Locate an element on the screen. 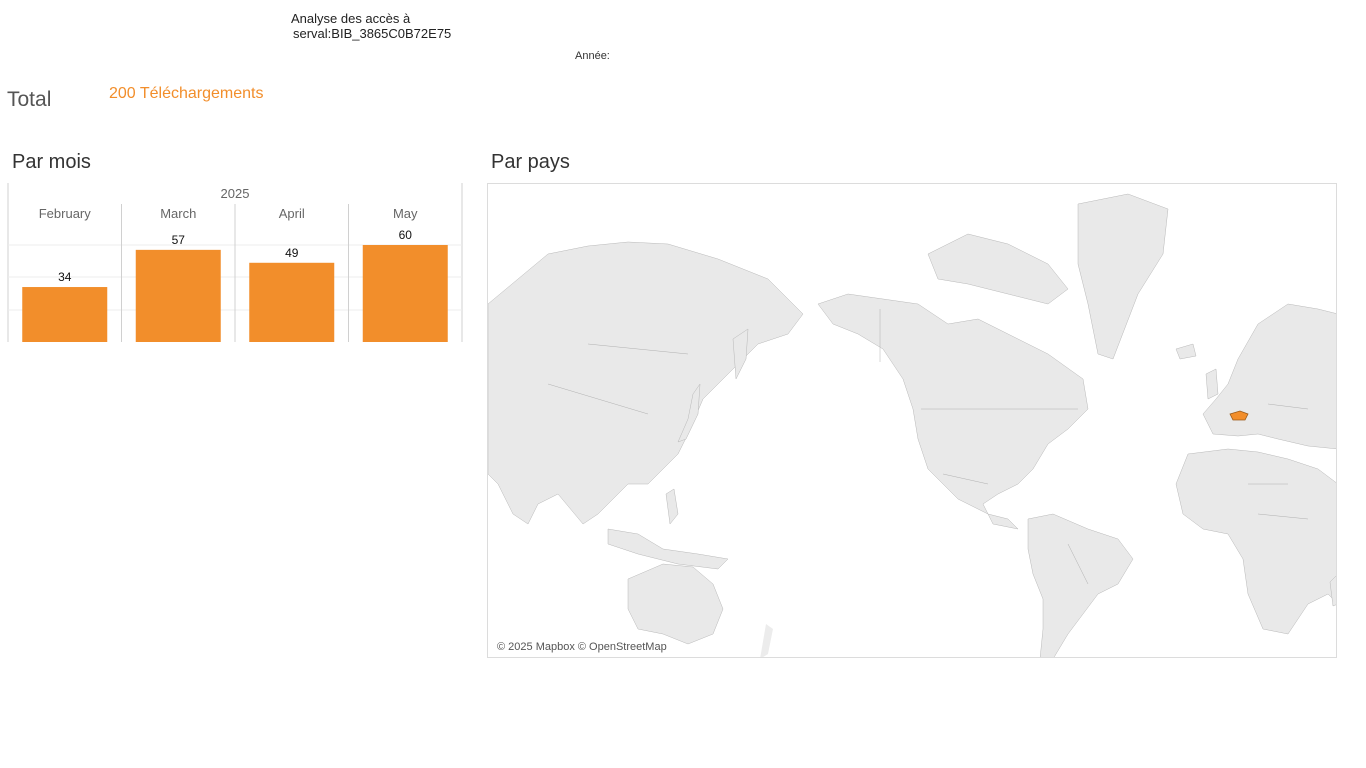  land-north-america is located at coordinates (953, 411).